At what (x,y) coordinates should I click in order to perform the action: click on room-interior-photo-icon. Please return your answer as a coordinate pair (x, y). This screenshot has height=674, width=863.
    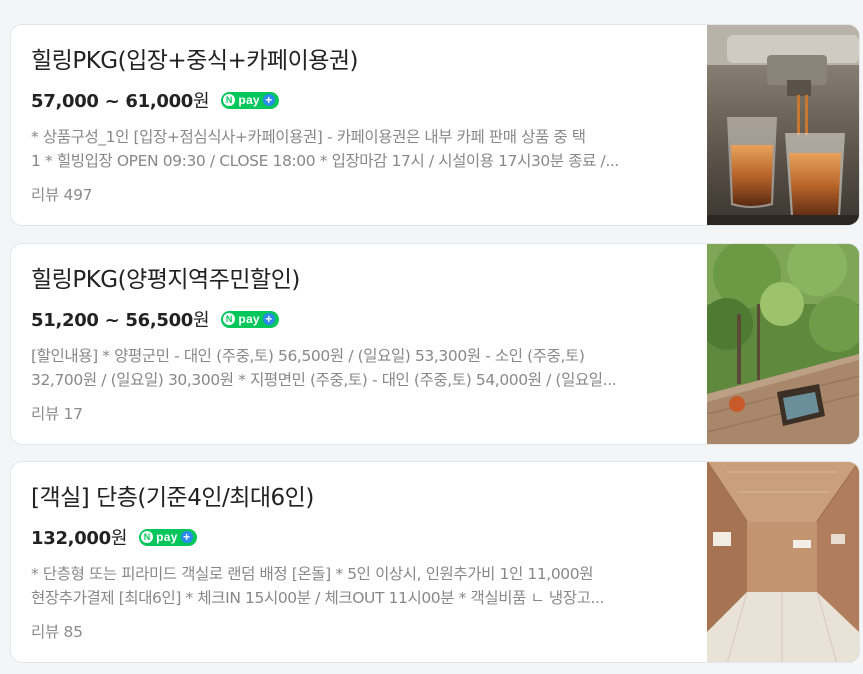
    Looking at the image, I should click on (783, 562).